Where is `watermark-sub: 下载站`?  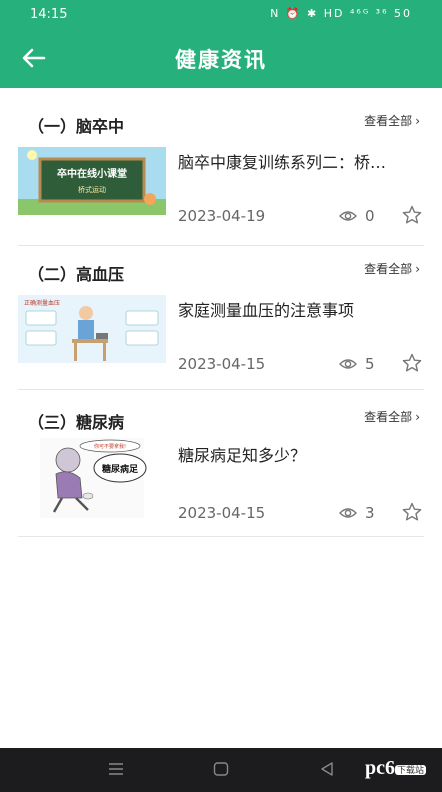
watermark-sub: 下载站 is located at coordinates (410, 769).